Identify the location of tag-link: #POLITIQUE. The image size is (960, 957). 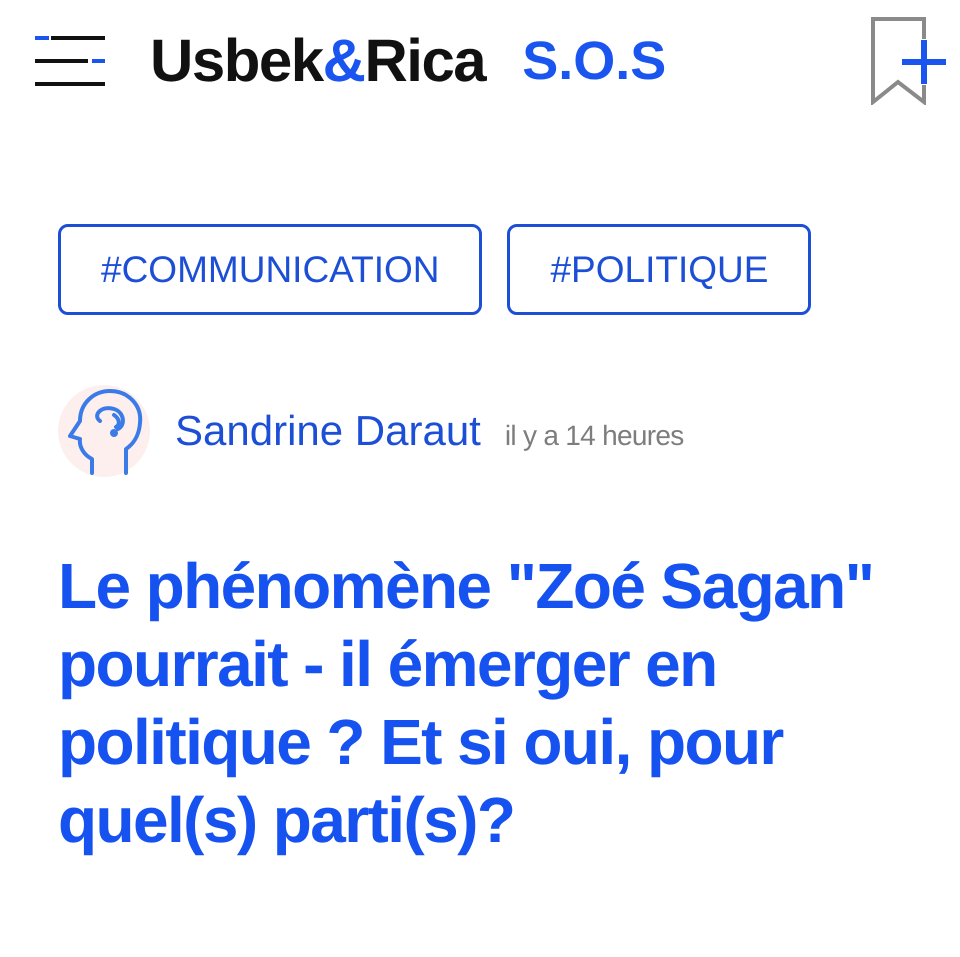
(659, 269).